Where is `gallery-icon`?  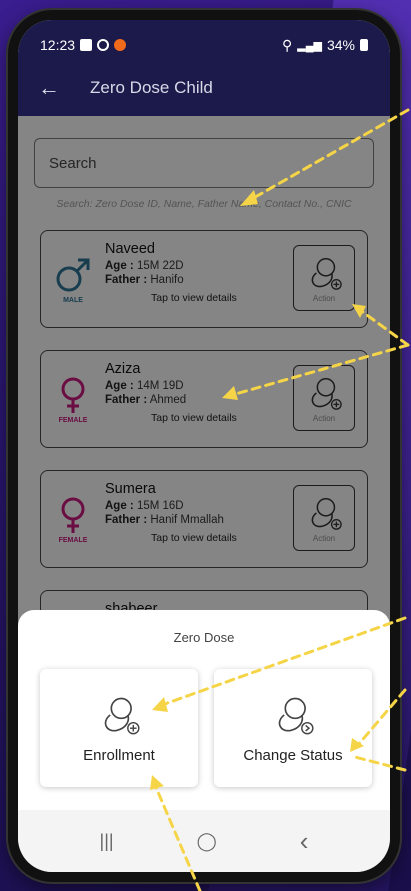 gallery-icon is located at coordinates (86, 45).